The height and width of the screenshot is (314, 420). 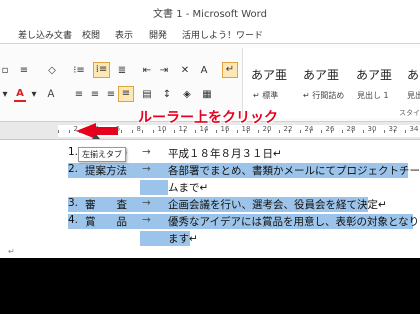 What do you see at coordinates (294, 171) in the screenshot?
I see `item-text: 各部署でまとめ、書類かメールにてプロジェクトチー` at bounding box center [294, 171].